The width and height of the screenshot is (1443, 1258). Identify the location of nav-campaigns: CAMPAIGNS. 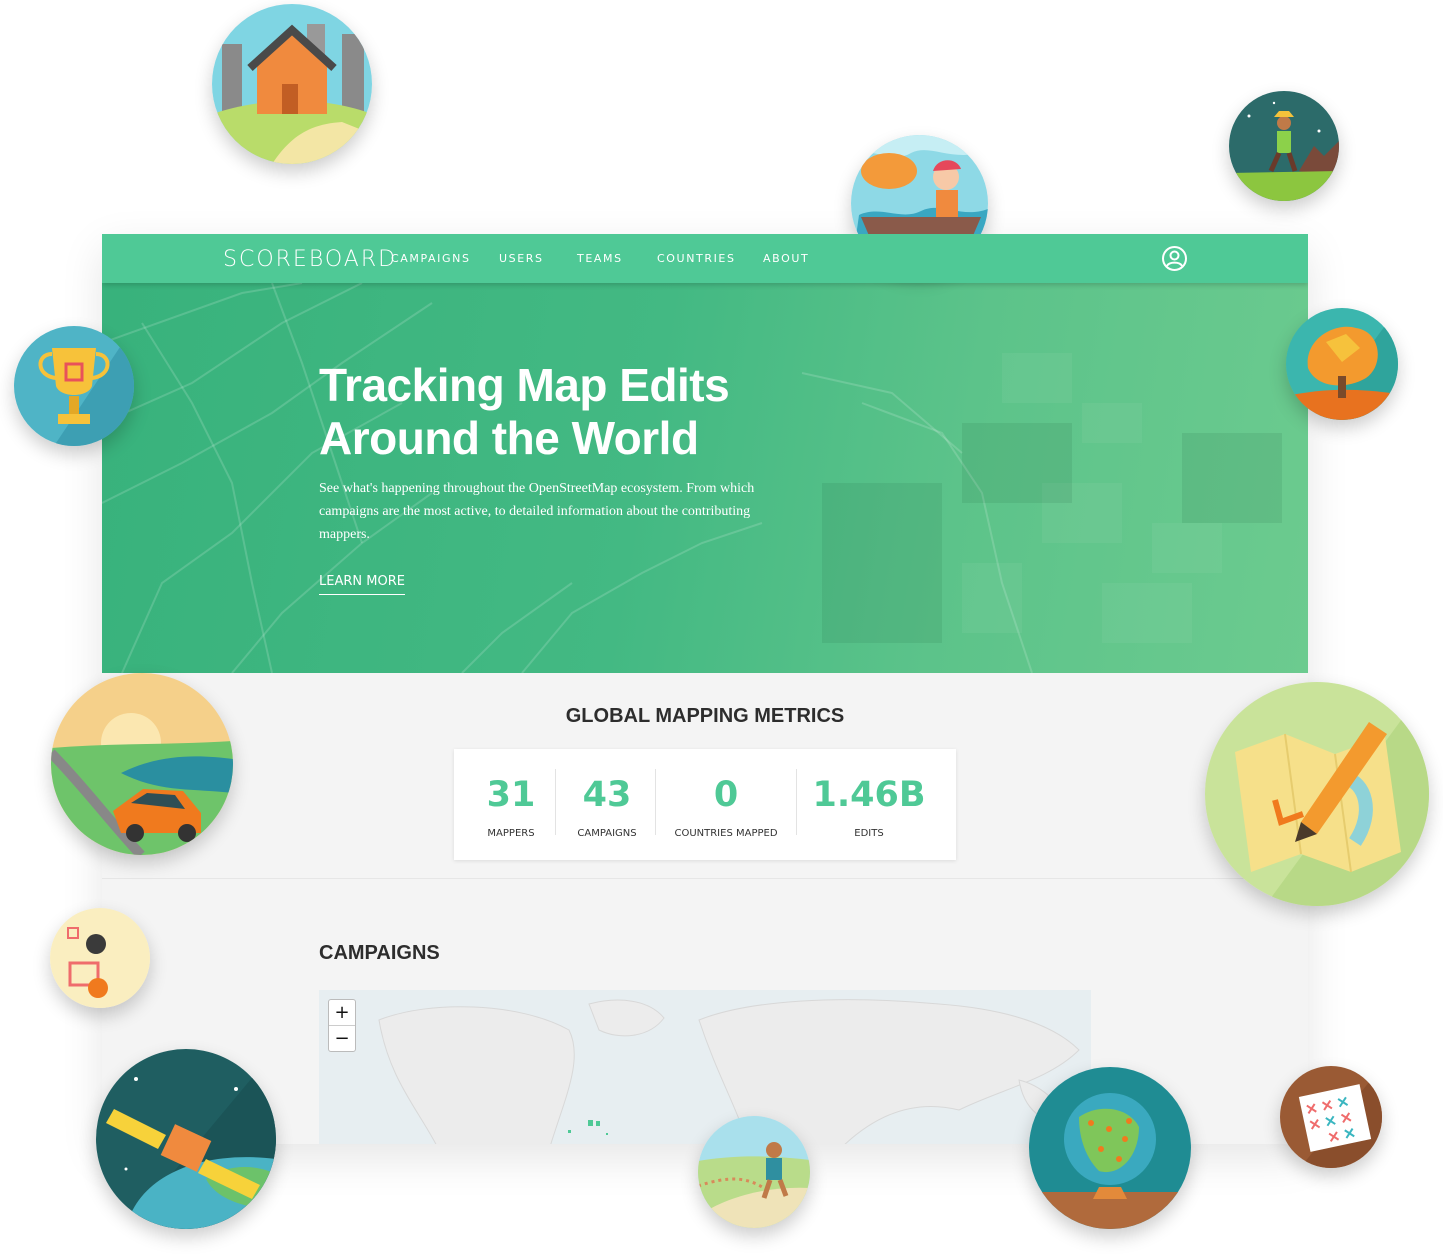
(431, 258).